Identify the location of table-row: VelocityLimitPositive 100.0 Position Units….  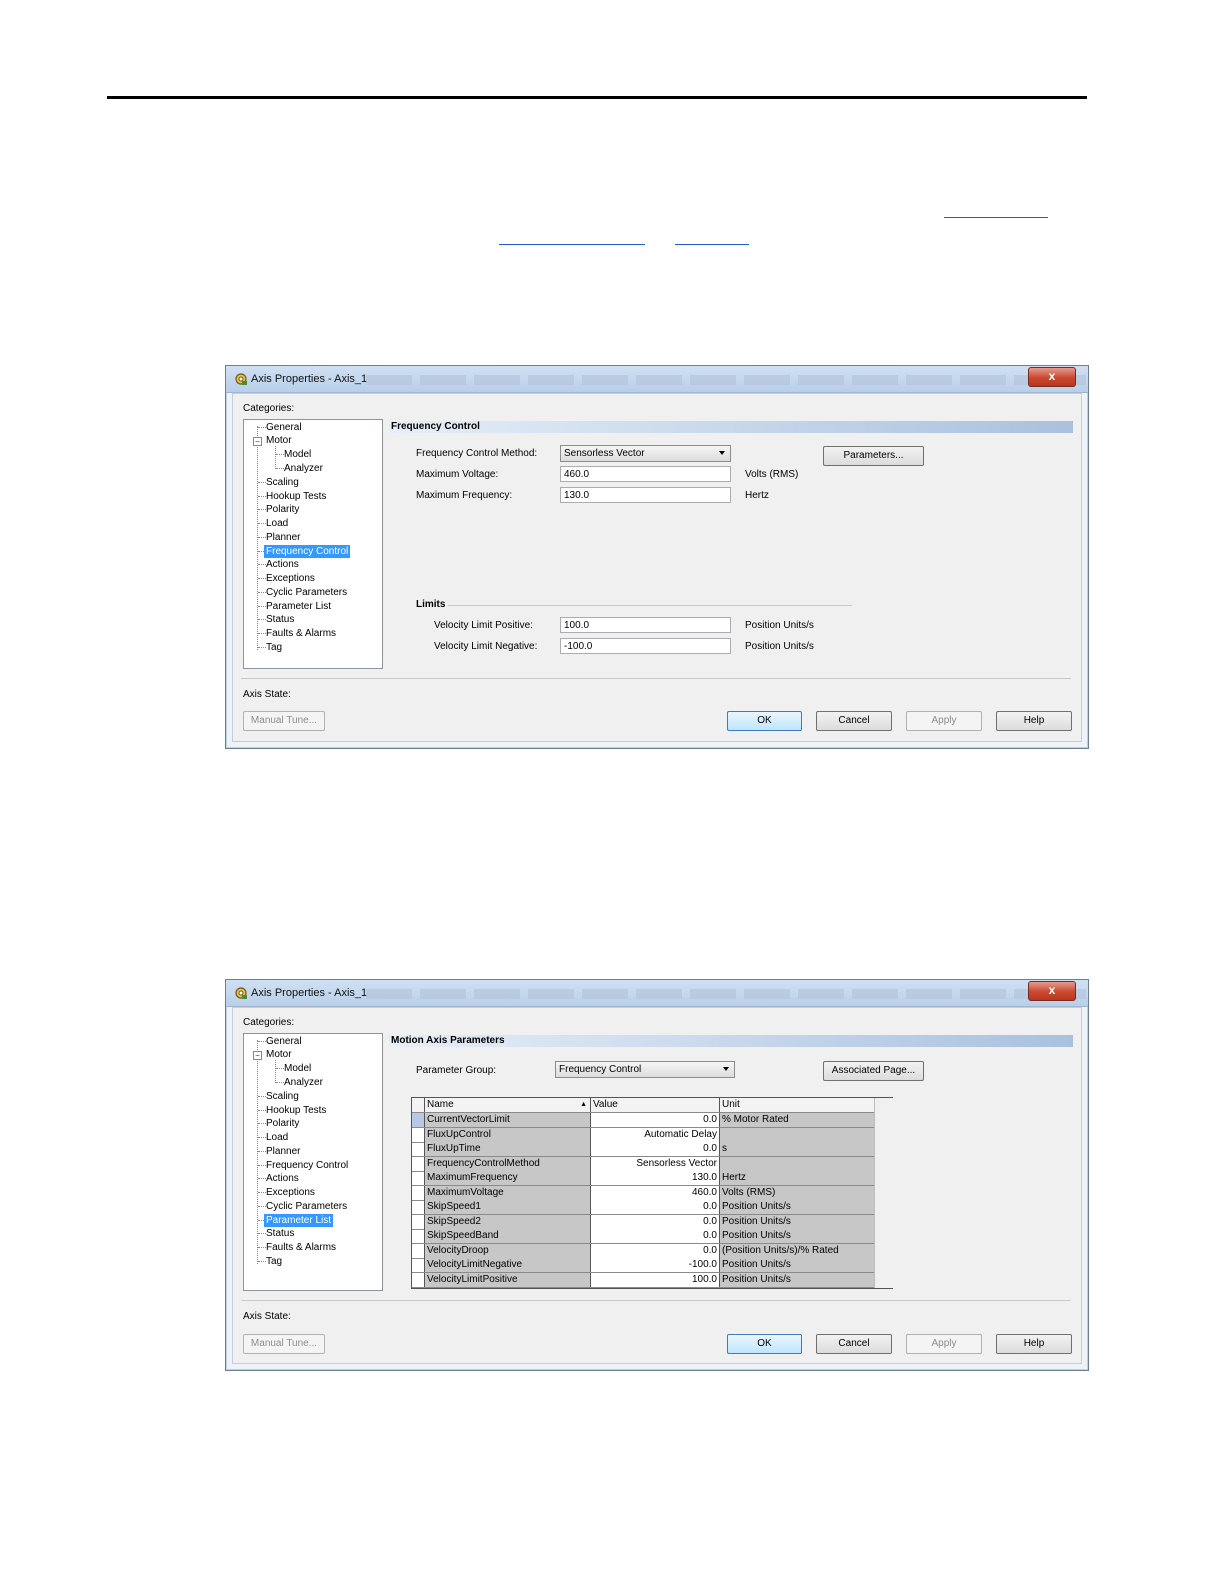
(643, 1280).